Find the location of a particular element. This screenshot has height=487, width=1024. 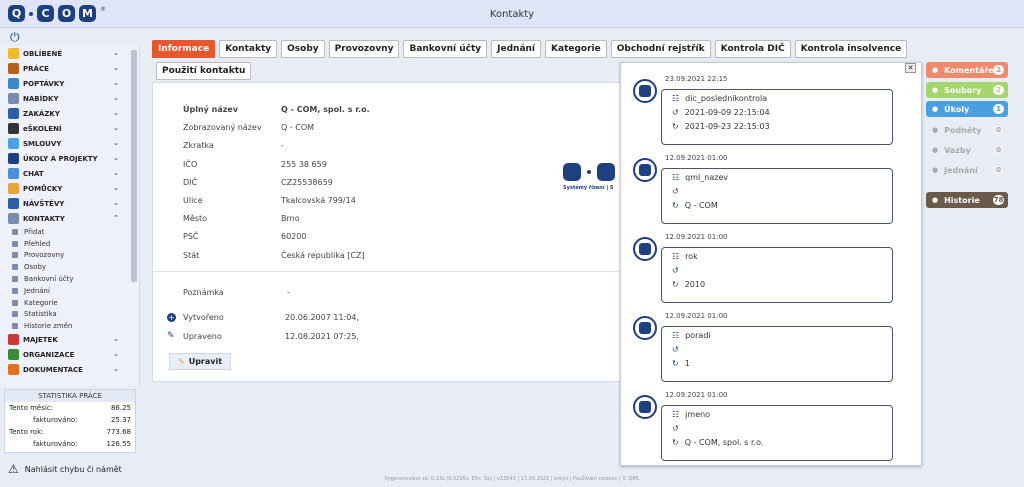

sidebar-item-10: NÁVŠTĚVY ⌄ is located at coordinates (69, 203).